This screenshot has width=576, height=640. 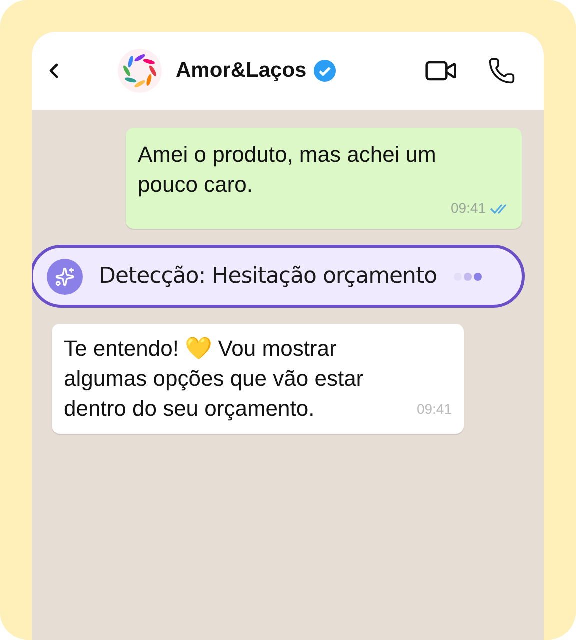 What do you see at coordinates (214, 379) in the screenshot?
I see `message-text: Te entendo! 💛 Vou mostrar algumas opções que vão estar dentro do seu orçamento.` at bounding box center [214, 379].